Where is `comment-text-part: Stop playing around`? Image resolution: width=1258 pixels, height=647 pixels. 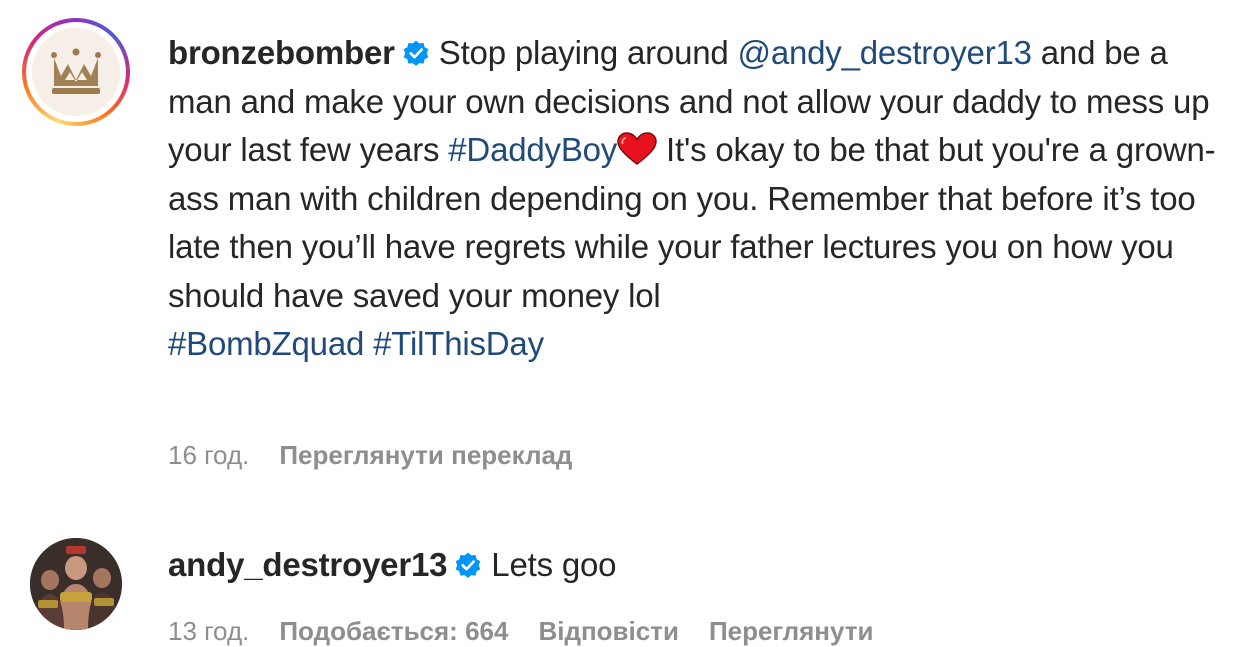 comment-text-part: Stop playing around is located at coordinates (588, 52).